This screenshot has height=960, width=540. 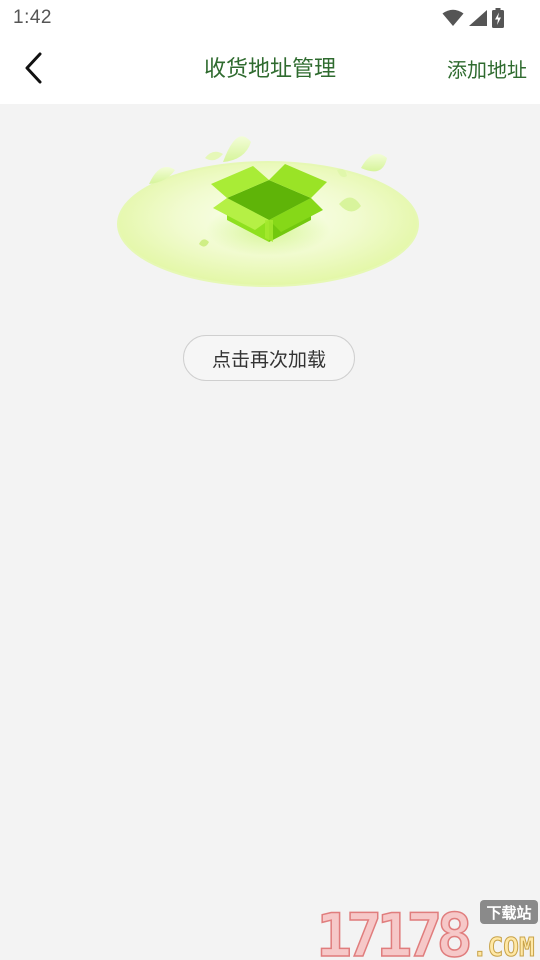 I want to click on reload-button: 点击再次加载, so click(x=269, y=358).